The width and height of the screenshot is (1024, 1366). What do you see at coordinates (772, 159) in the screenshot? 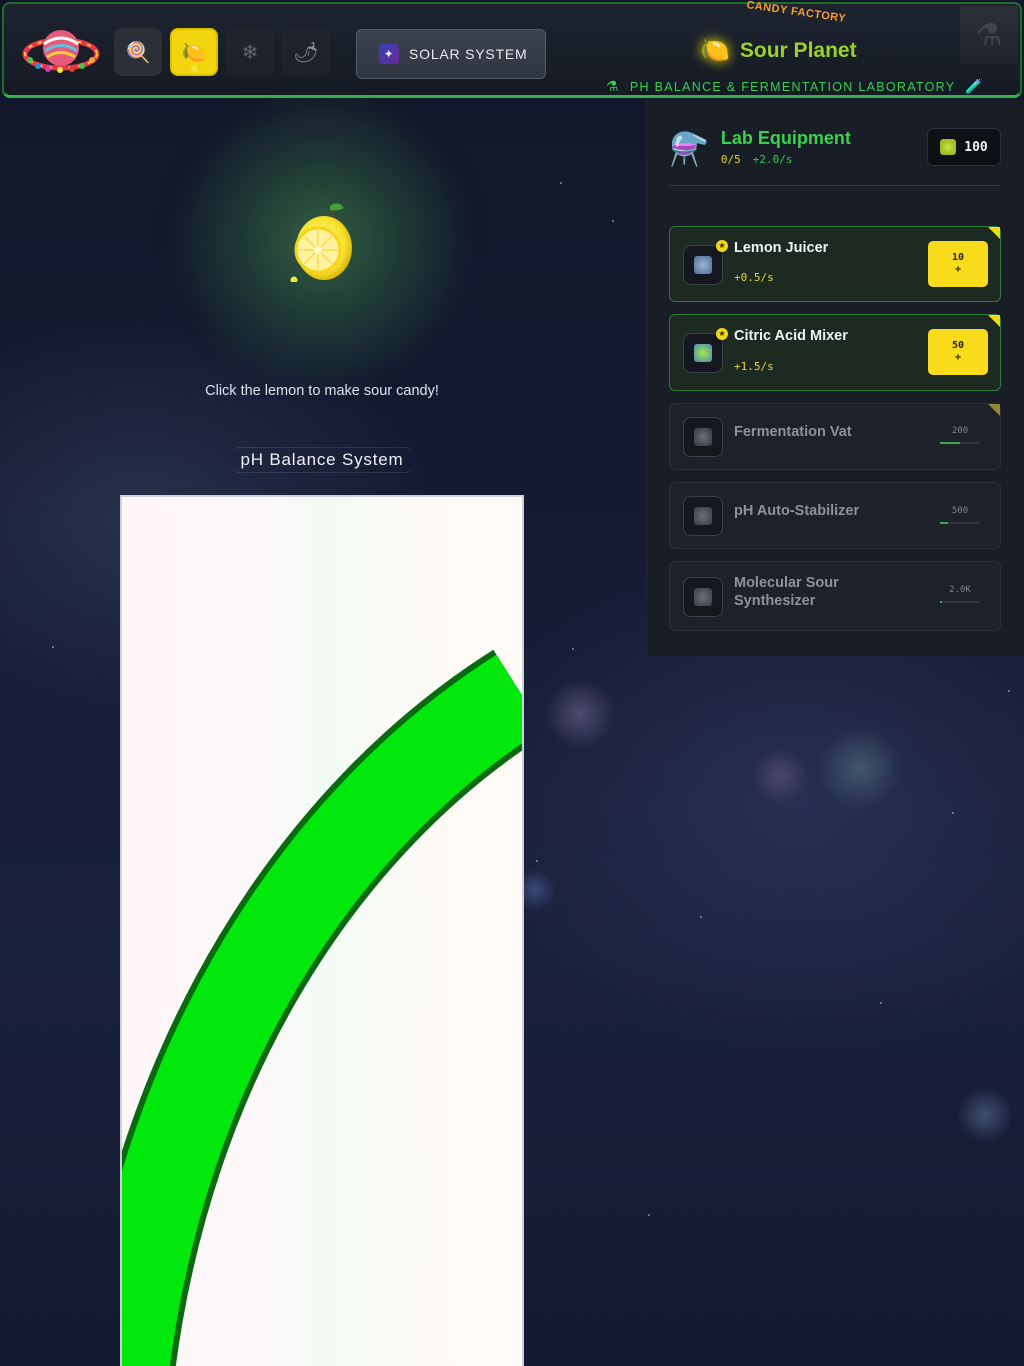
I see `production-rate: +2.0/s` at bounding box center [772, 159].